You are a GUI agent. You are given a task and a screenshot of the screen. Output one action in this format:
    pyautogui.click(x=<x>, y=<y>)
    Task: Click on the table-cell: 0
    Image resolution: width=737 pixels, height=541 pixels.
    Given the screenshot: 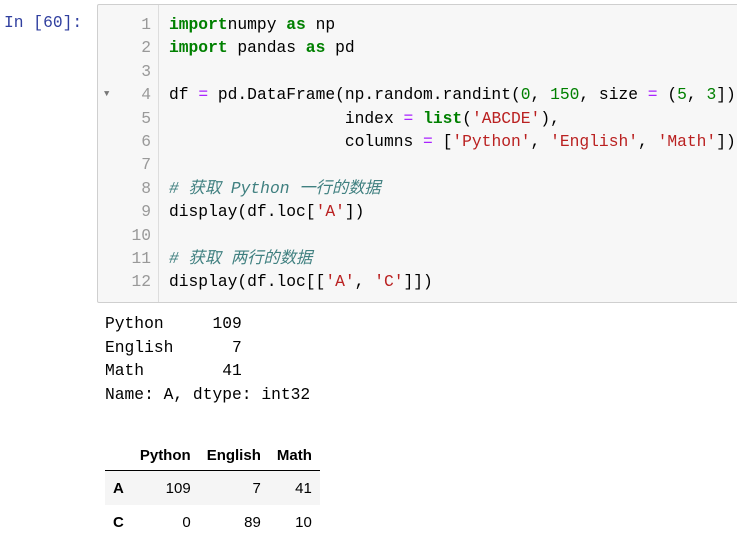 What is the action you would take?
    pyautogui.click(x=186, y=522)
    